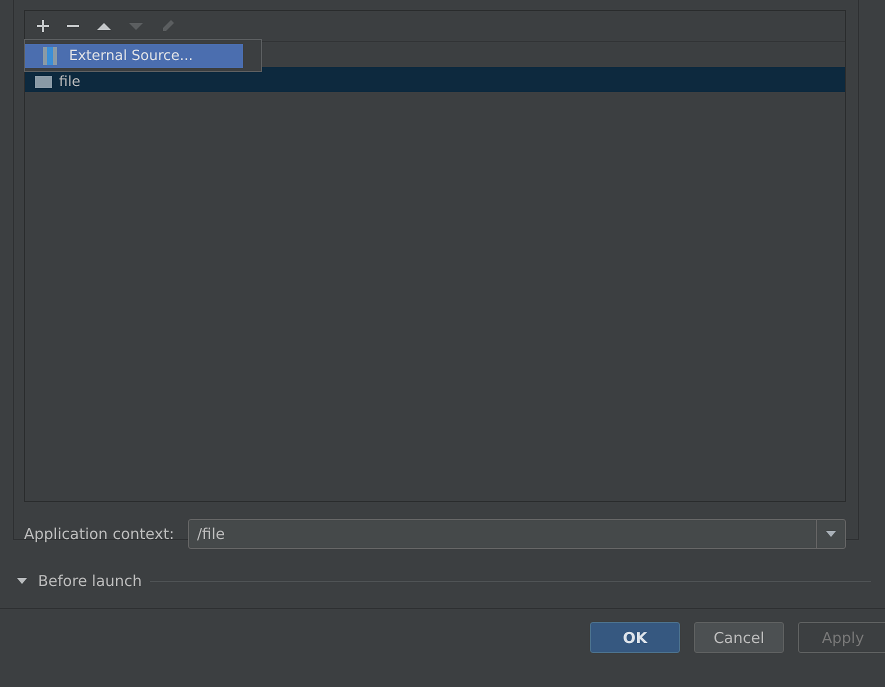 This screenshot has width=885, height=687. I want to click on context-combo-box: /file, so click(517, 534).